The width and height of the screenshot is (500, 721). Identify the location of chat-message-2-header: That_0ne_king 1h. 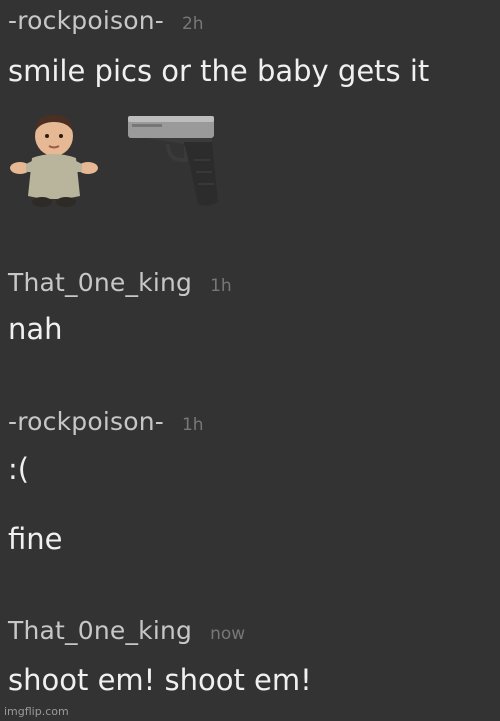
(250, 282).